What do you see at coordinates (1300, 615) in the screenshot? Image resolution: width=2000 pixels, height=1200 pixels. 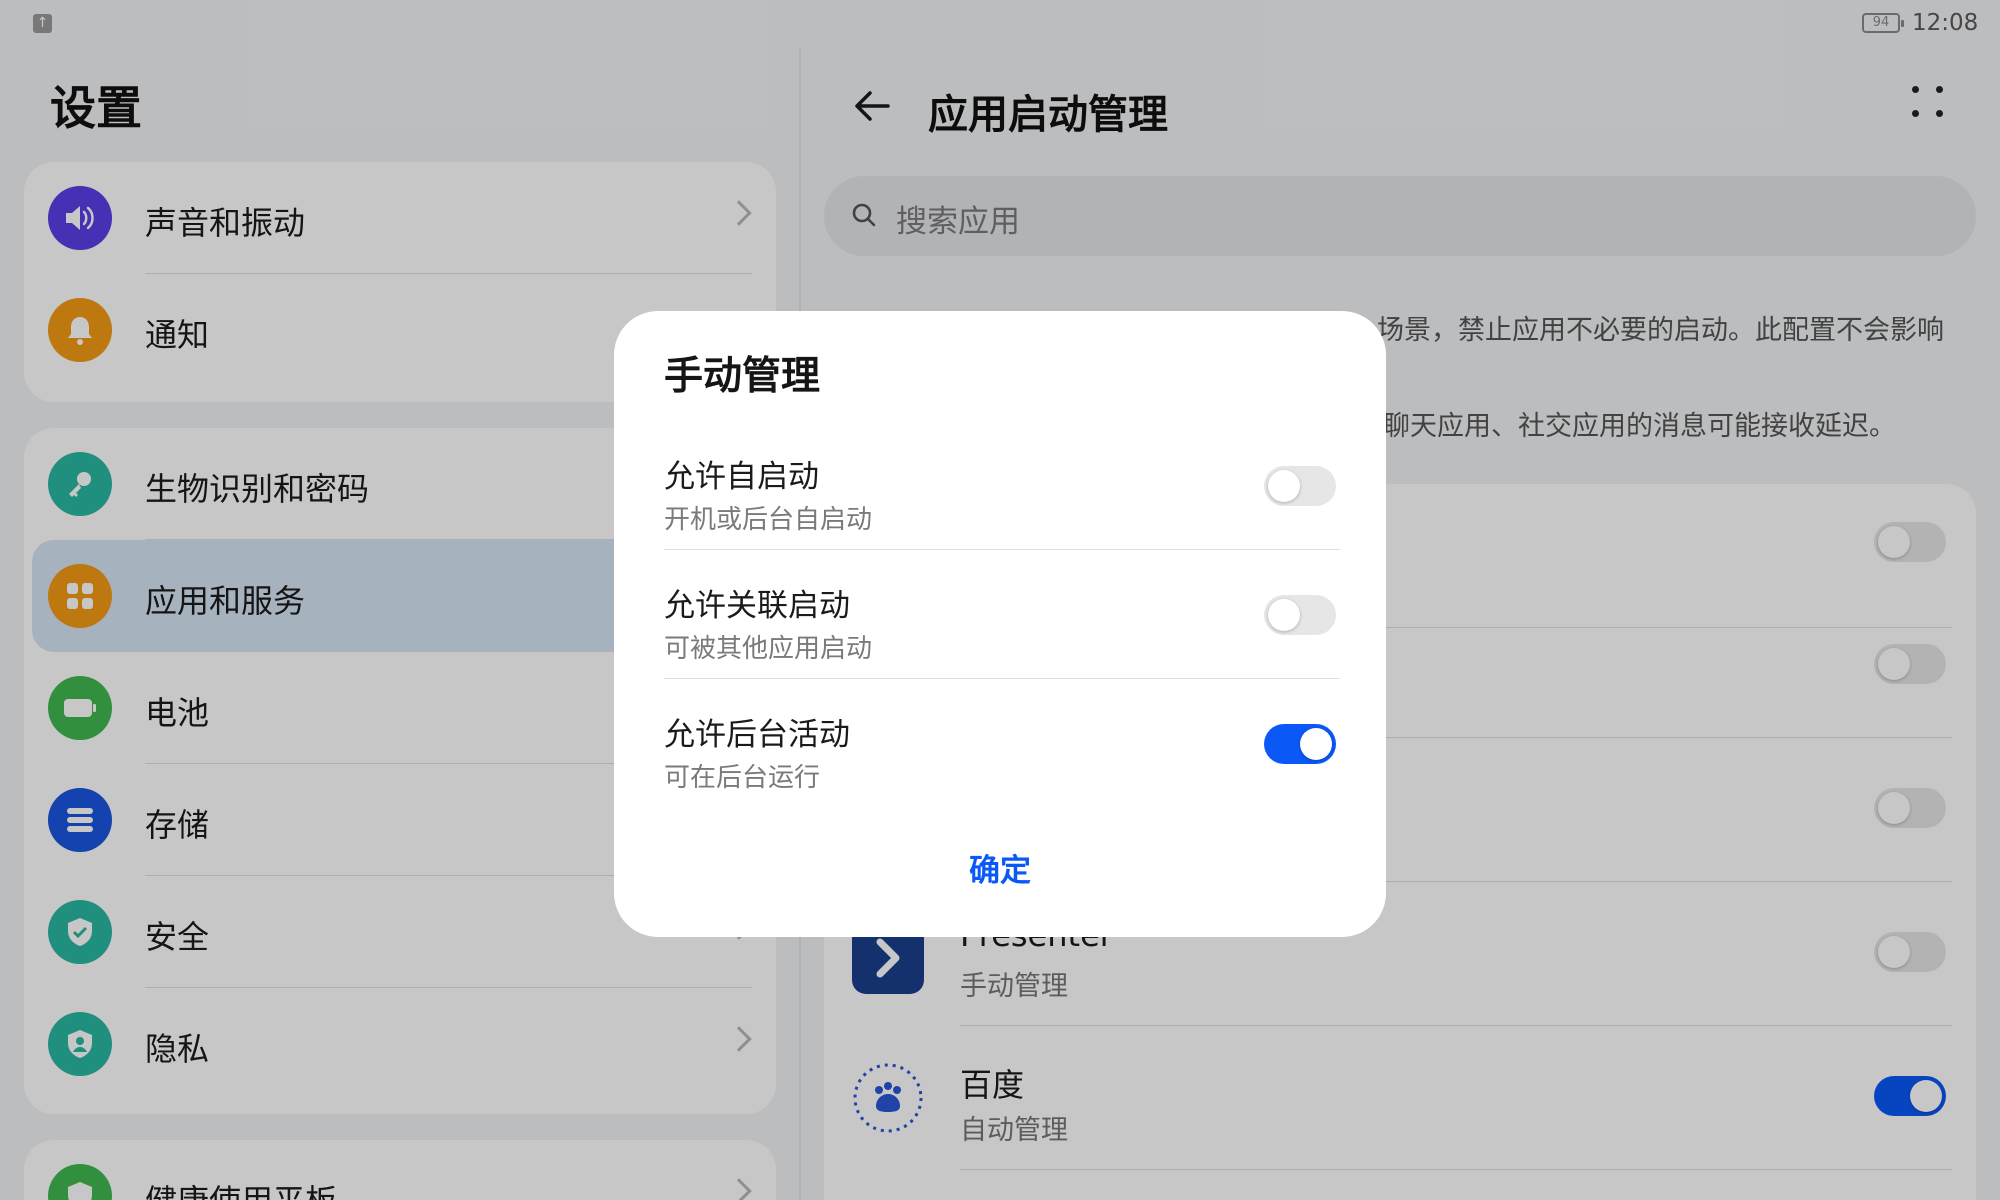 I see `associated-start-toggle` at bounding box center [1300, 615].